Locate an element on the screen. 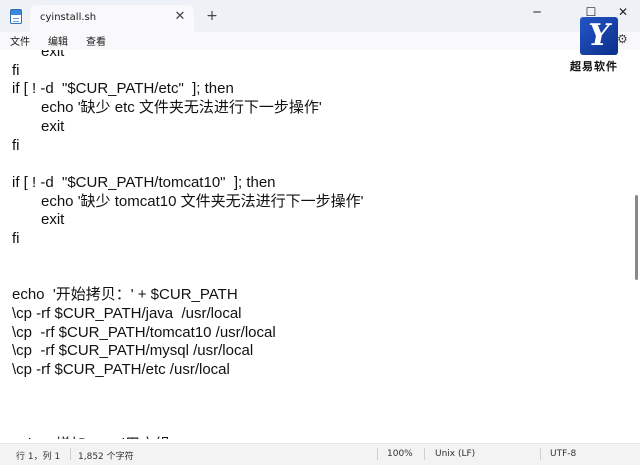 Image resolution: width=640 pixels, height=465 pixels. menu-file: 文件 is located at coordinates (20, 40).